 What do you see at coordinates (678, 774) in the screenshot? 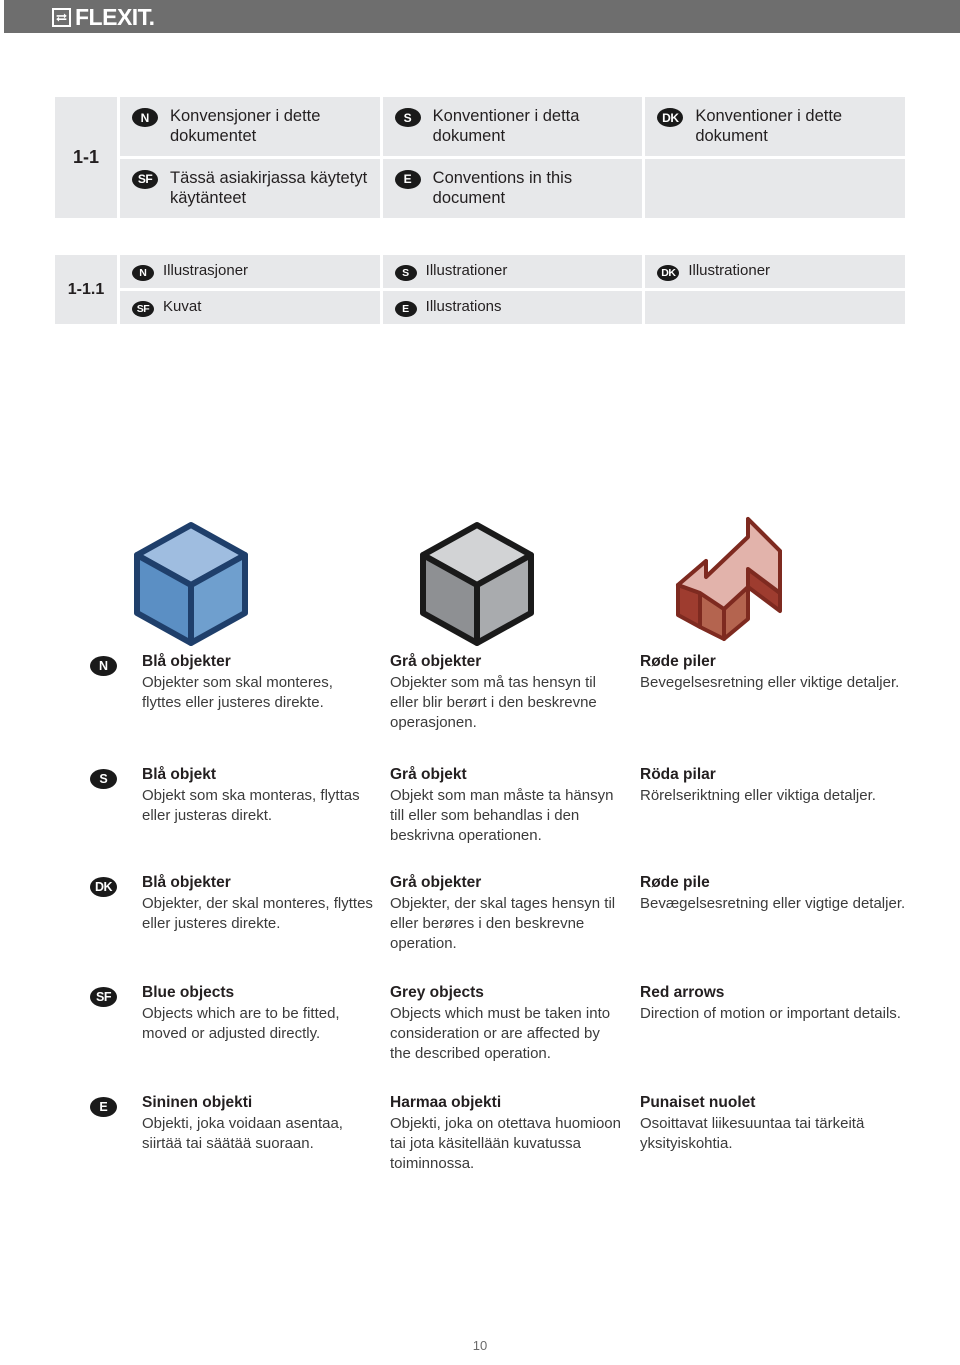
I see `legend-title: Röda pilar` at bounding box center [678, 774].